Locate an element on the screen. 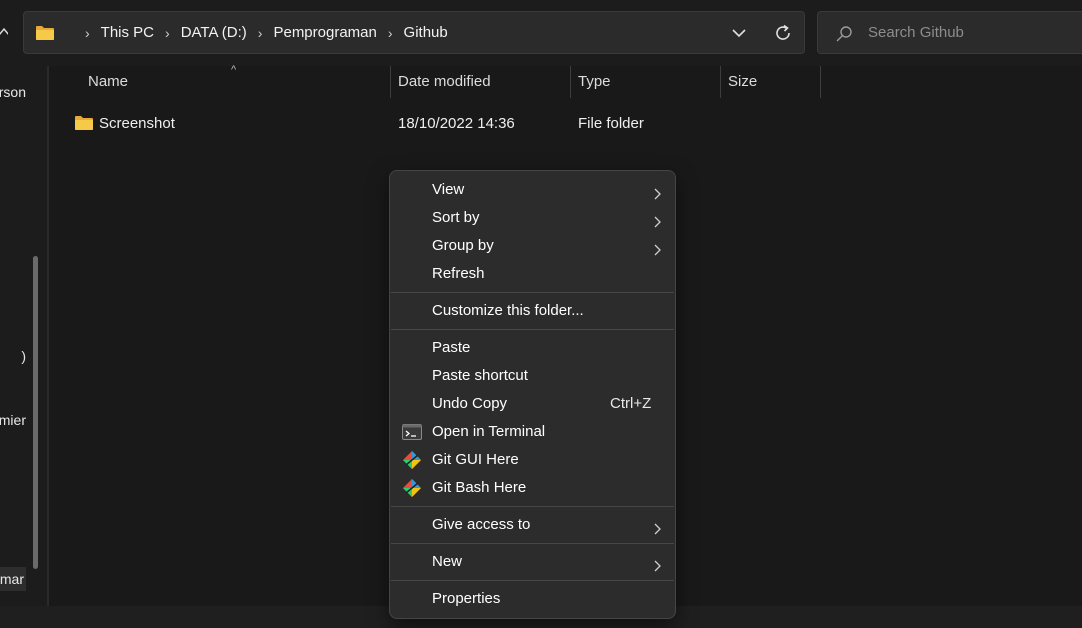 The height and width of the screenshot is (628, 1082). breadcrumb-pemprograman: Pemprograman is located at coordinates (324, 32).